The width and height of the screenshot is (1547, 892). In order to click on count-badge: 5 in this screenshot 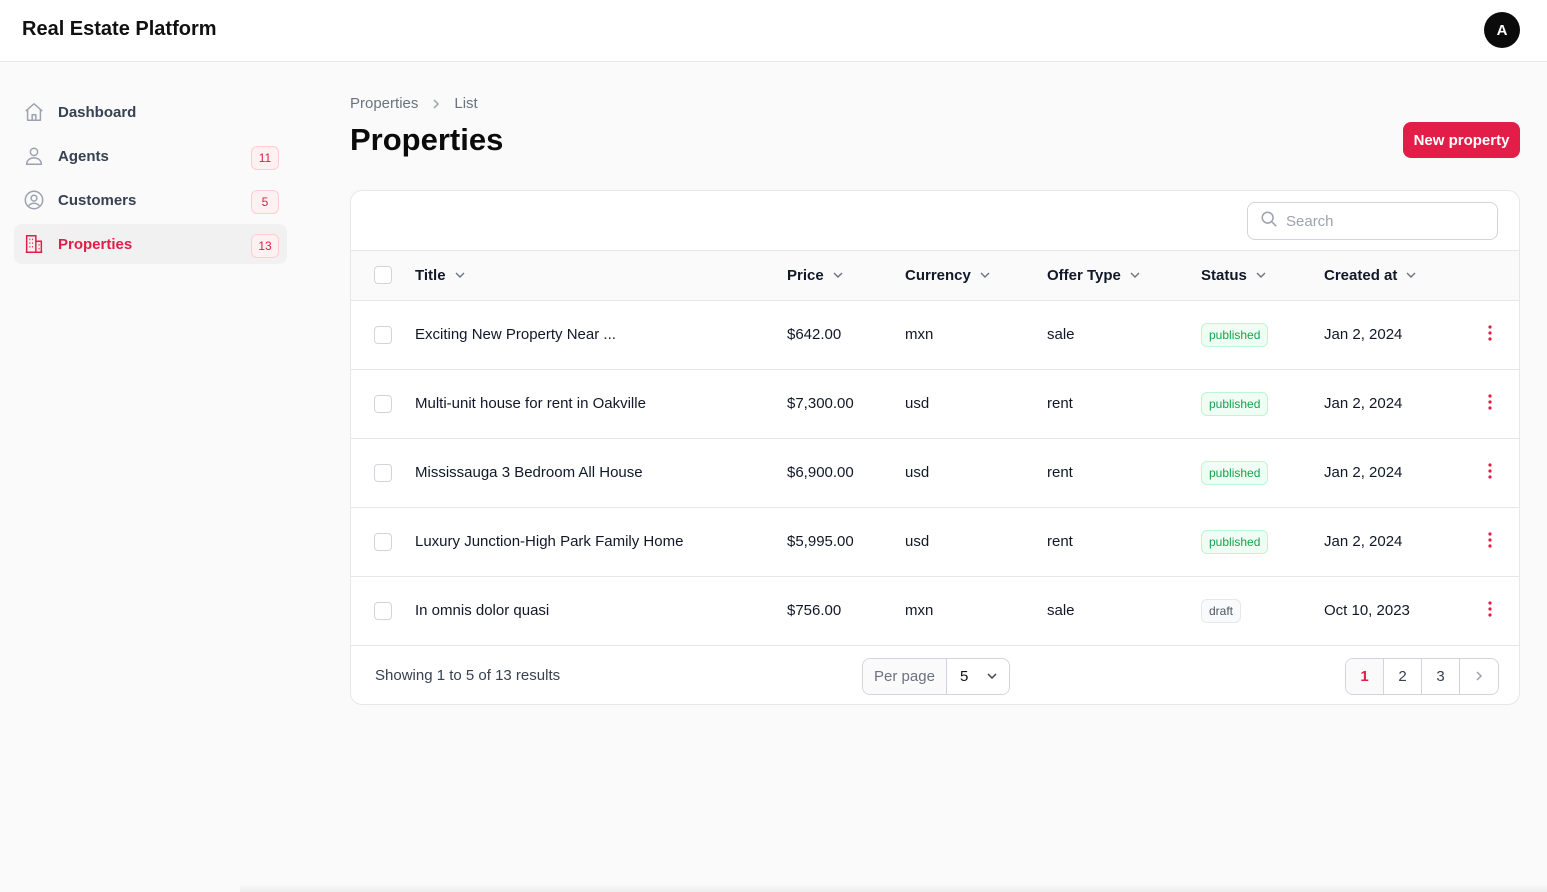, I will do `click(265, 202)`.